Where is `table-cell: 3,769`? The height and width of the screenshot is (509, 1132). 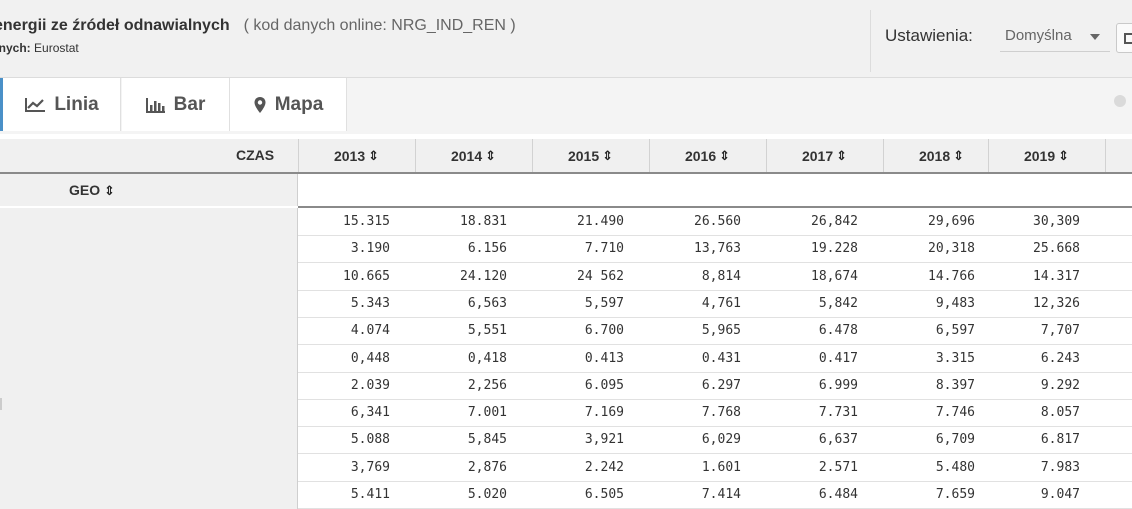 table-cell: 3,769 is located at coordinates (370, 467).